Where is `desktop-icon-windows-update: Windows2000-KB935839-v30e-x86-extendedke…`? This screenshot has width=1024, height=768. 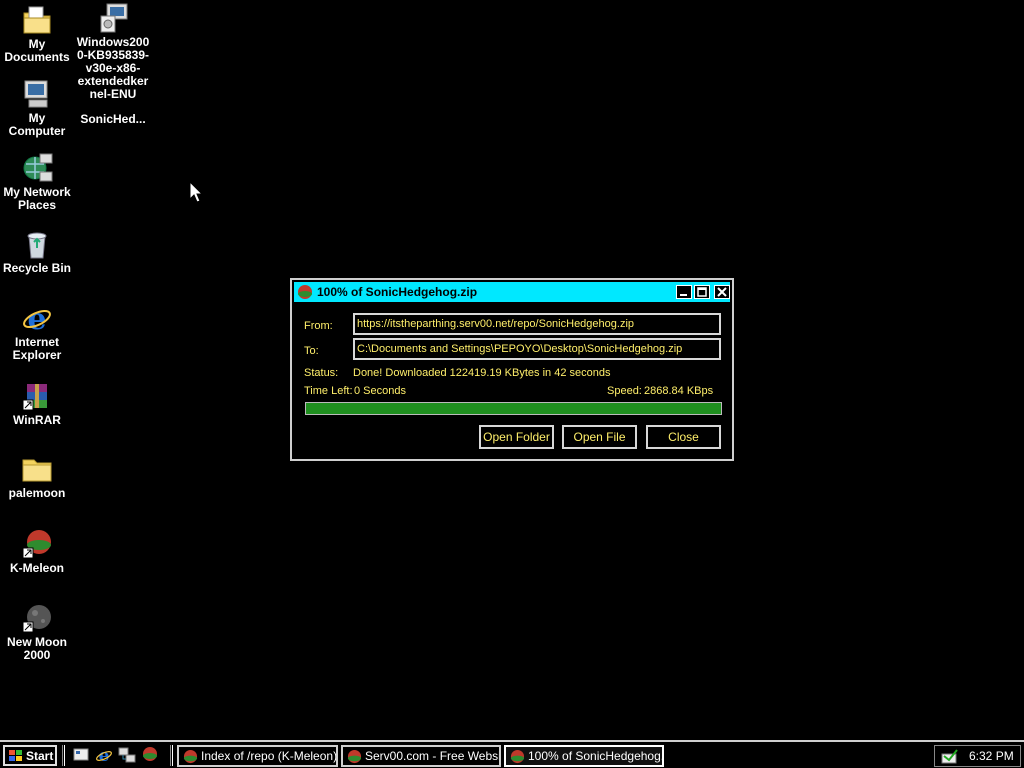 desktop-icon-windows-update: Windows2000-KB935839-v30e-x86-extendedke… is located at coordinates (113, 51).